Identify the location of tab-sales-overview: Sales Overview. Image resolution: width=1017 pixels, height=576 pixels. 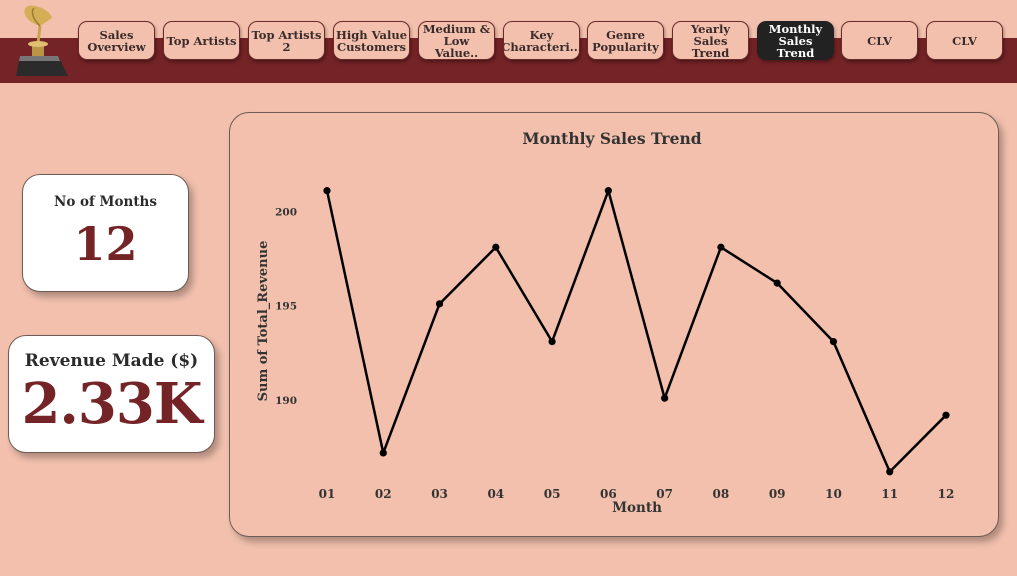
(116, 40).